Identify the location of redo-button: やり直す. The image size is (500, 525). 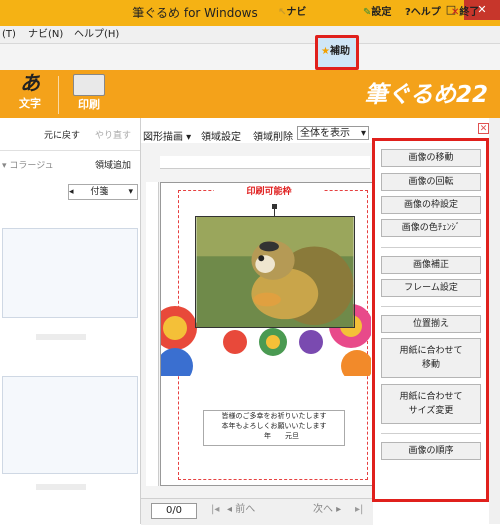
(113, 136).